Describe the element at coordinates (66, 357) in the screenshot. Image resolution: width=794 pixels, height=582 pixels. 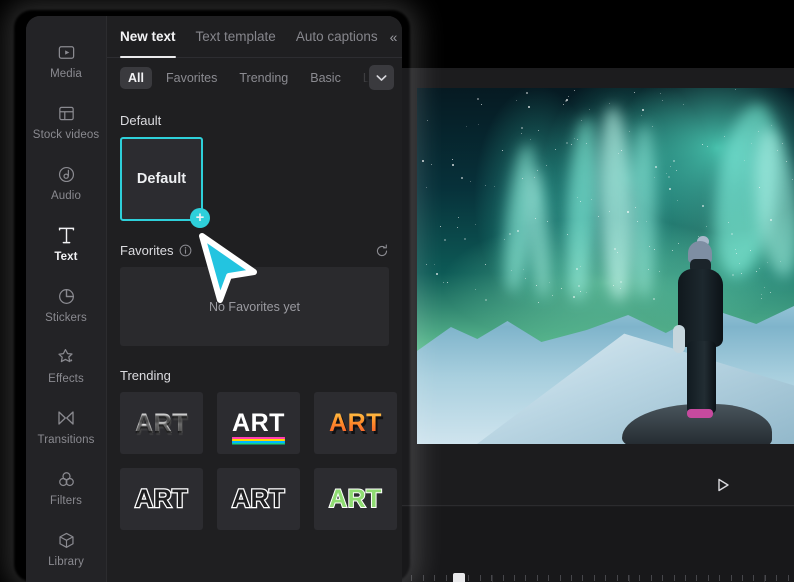
I see `effects-icon` at that location.